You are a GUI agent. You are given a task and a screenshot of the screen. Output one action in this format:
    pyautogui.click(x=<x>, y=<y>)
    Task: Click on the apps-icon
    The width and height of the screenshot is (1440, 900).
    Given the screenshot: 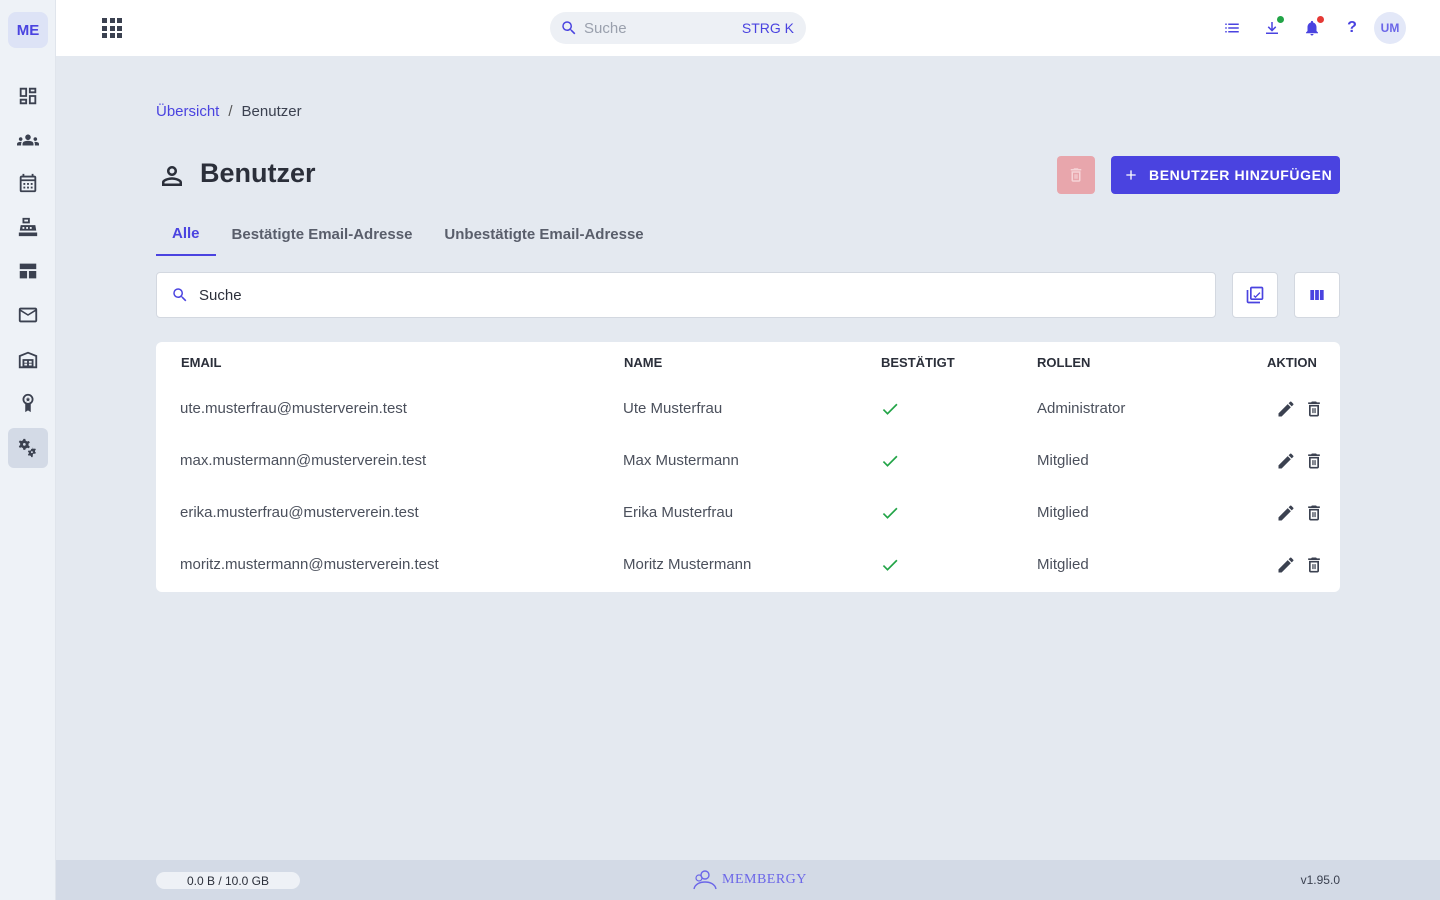 What is the action you would take?
    pyautogui.click(x=112, y=28)
    